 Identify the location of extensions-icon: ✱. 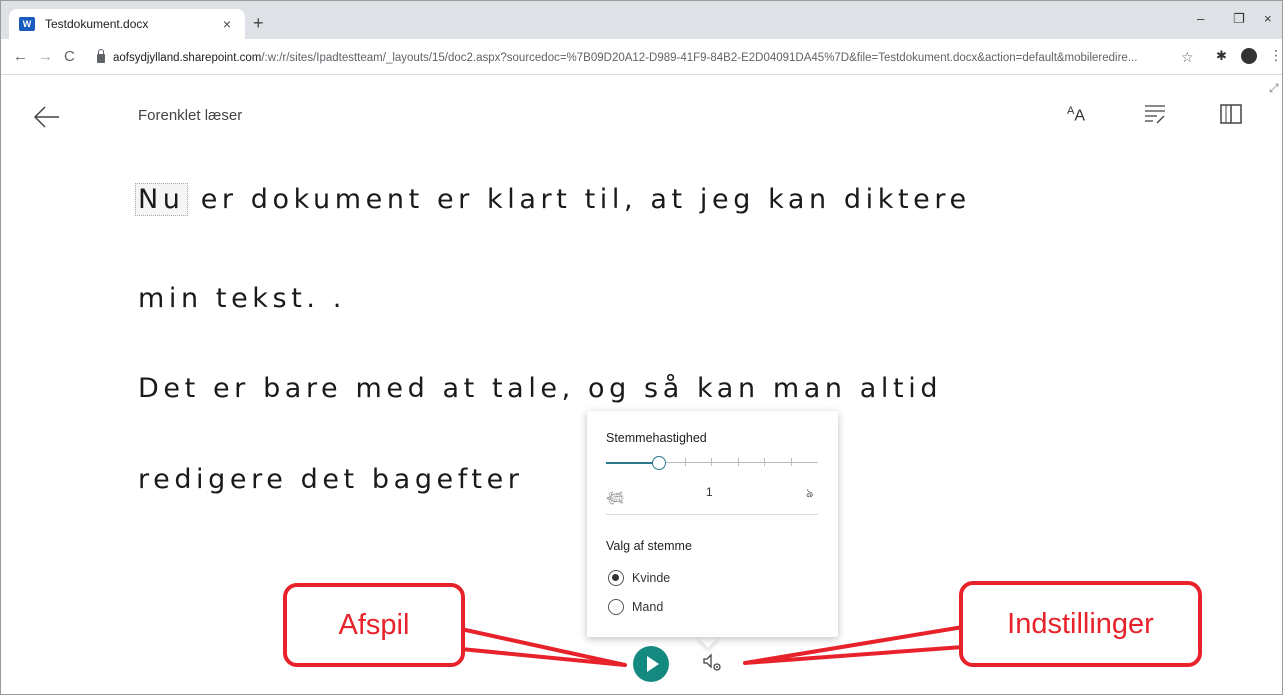
(1221, 56).